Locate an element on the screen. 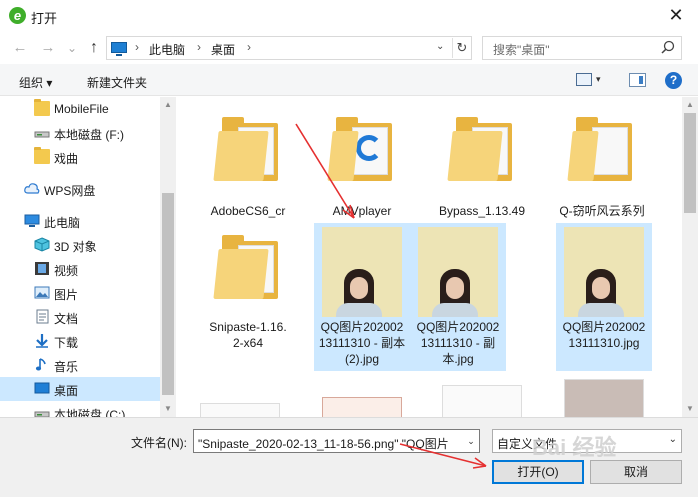 This screenshot has width=698, height=497. breadcrumb-this-pc: 此电脑 is located at coordinates (167, 49).